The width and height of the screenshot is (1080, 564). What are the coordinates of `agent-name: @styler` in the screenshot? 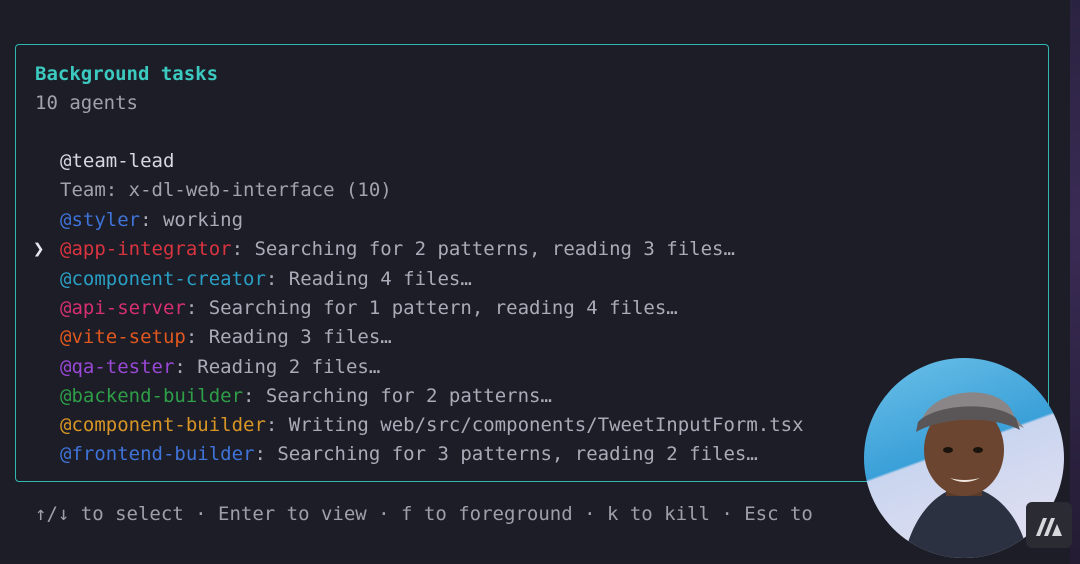 It's located at (100, 220).